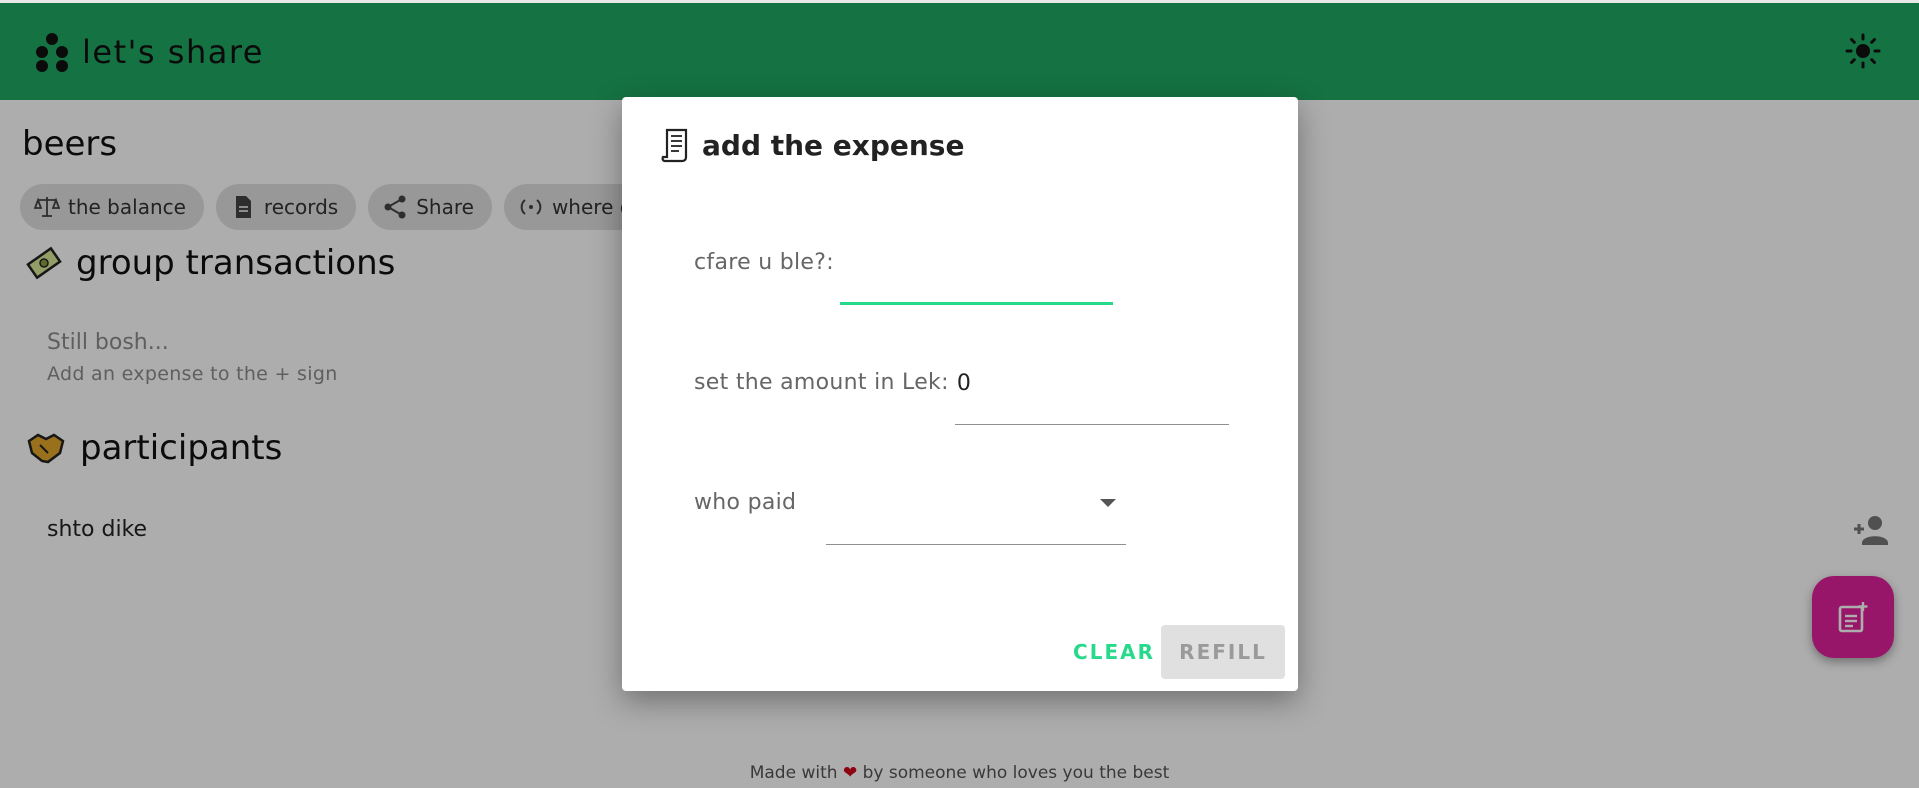 This screenshot has height=788, width=1919. What do you see at coordinates (1223, 652) in the screenshot?
I see `refill-button: REFILL` at bounding box center [1223, 652].